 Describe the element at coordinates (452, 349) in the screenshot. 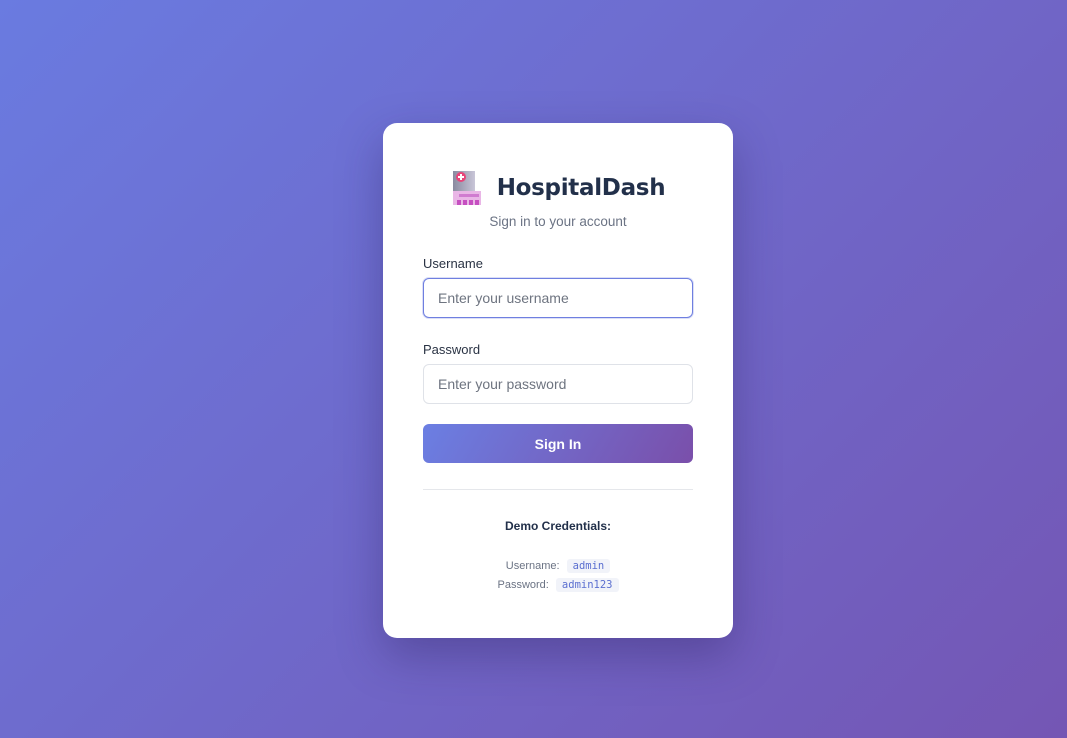

I see `password-label: Password` at that location.